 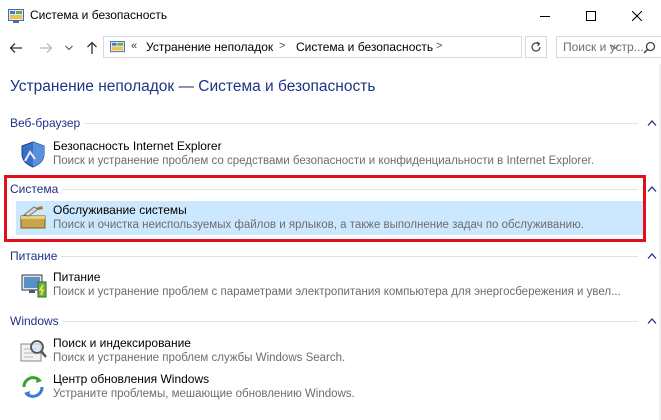 I want to click on maximize-button, so click(x=591, y=16).